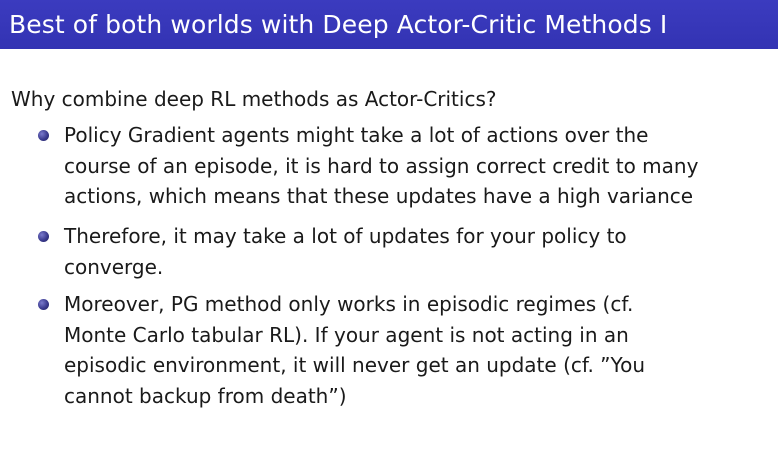  I want to click on bullet-line: converge., so click(114, 266).